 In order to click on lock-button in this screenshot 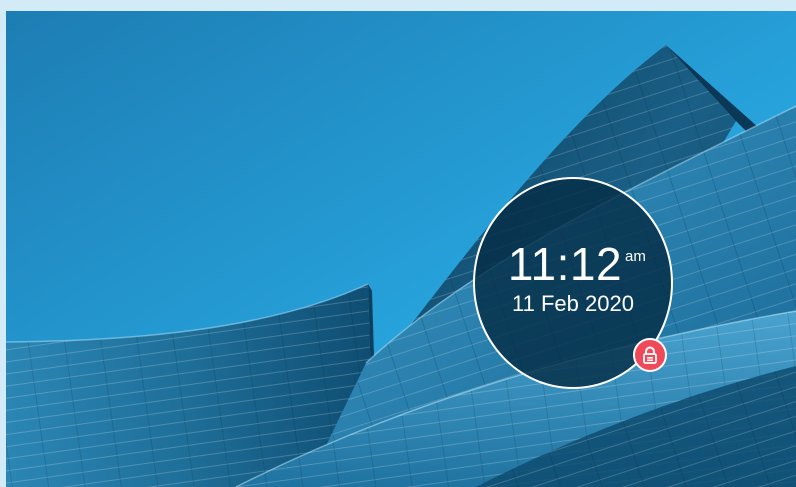, I will do `click(650, 355)`.